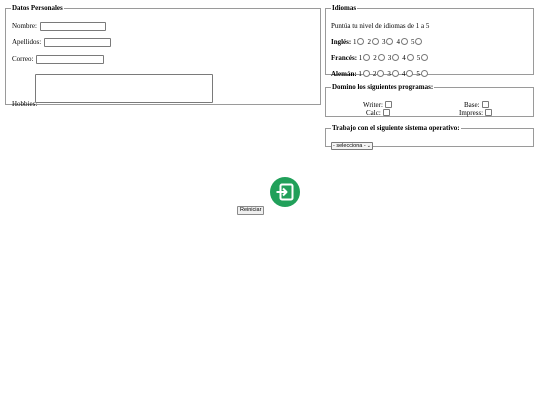 The height and width of the screenshot is (405, 540). Describe the element at coordinates (77, 42) in the screenshot. I see `apellidos-input` at that location.